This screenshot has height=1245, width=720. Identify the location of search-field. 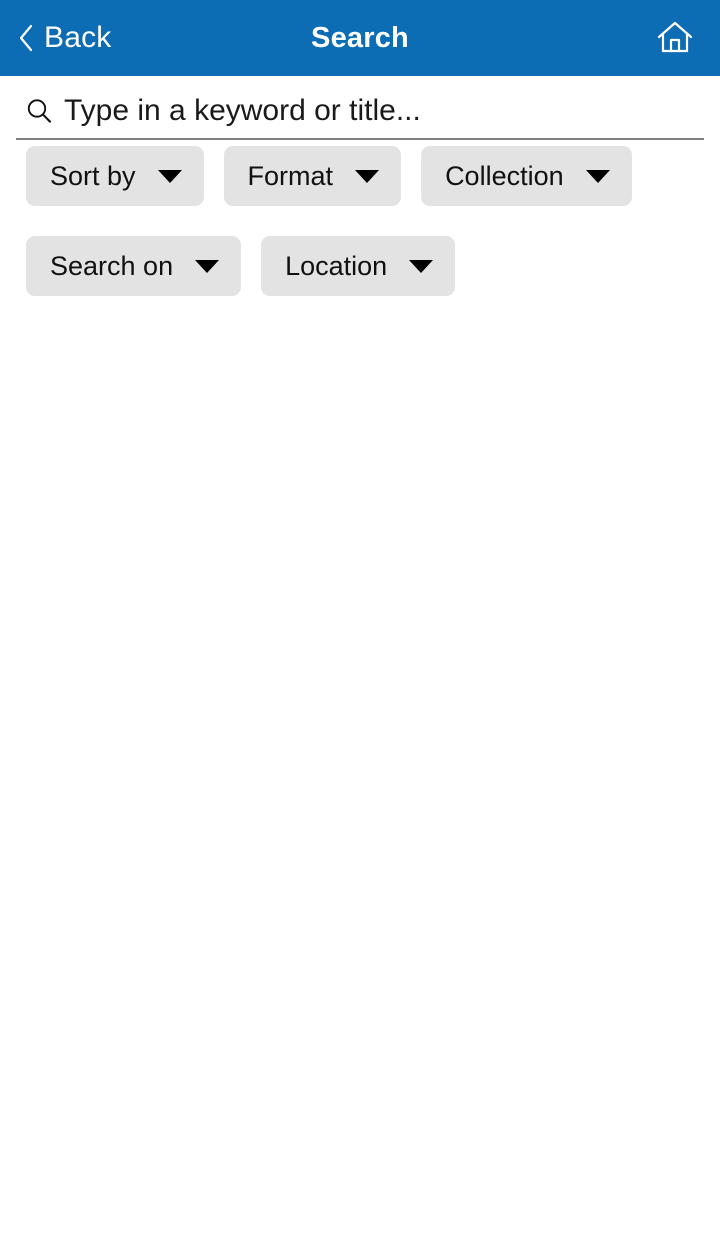
(360, 112).